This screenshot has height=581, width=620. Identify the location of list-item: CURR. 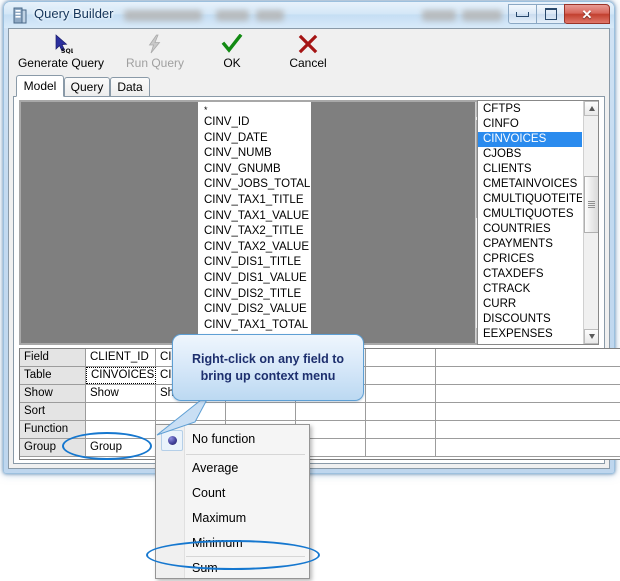
(530, 304).